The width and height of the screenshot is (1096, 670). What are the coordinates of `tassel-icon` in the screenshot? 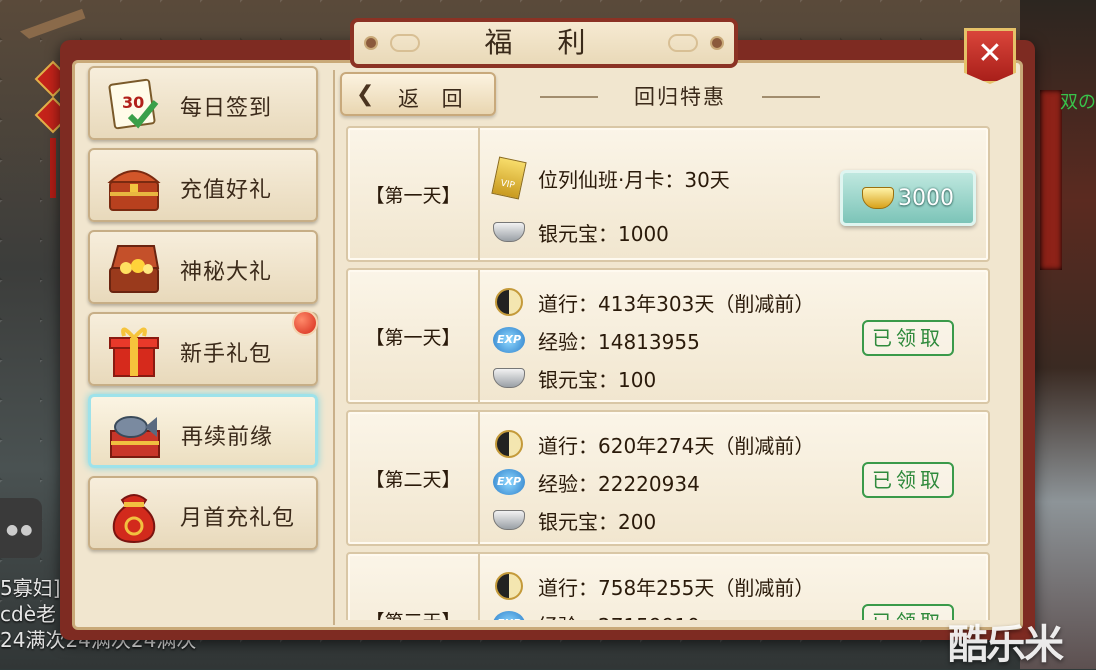 It's located at (53, 168).